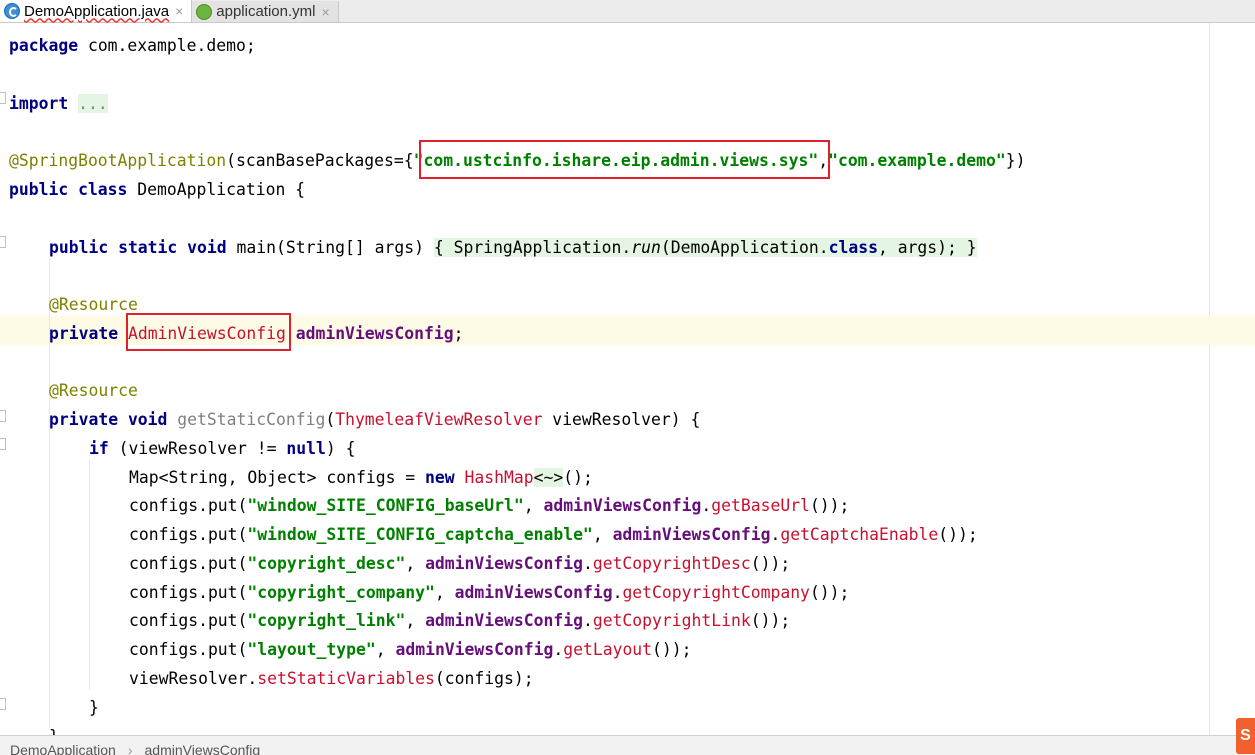 The width and height of the screenshot is (1255, 755). Describe the element at coordinates (671, 620) in the screenshot. I see `unresolved-method: getCopyrightLink` at that location.